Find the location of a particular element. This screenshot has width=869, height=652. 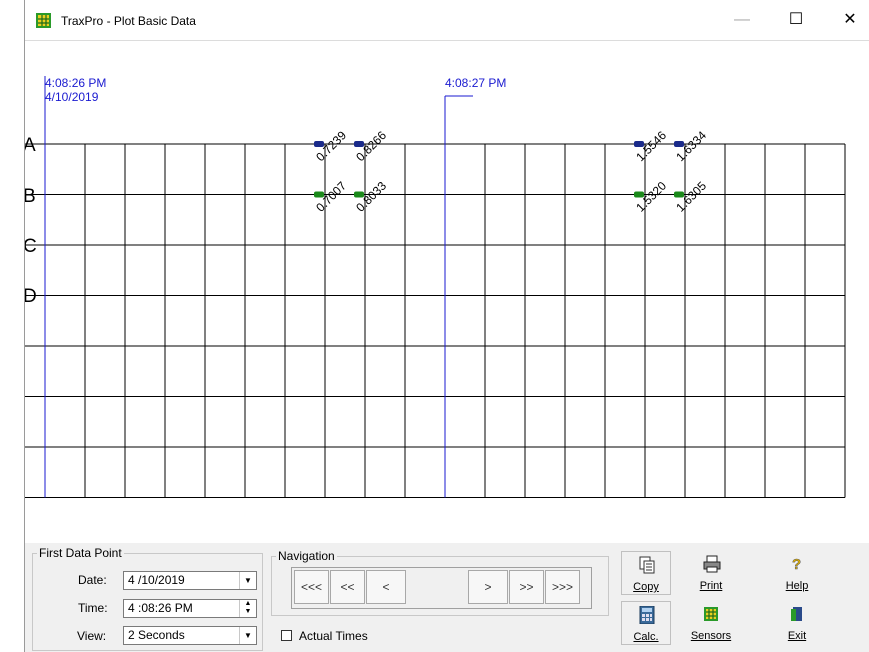

help-icon: ? is located at coordinates (797, 564).